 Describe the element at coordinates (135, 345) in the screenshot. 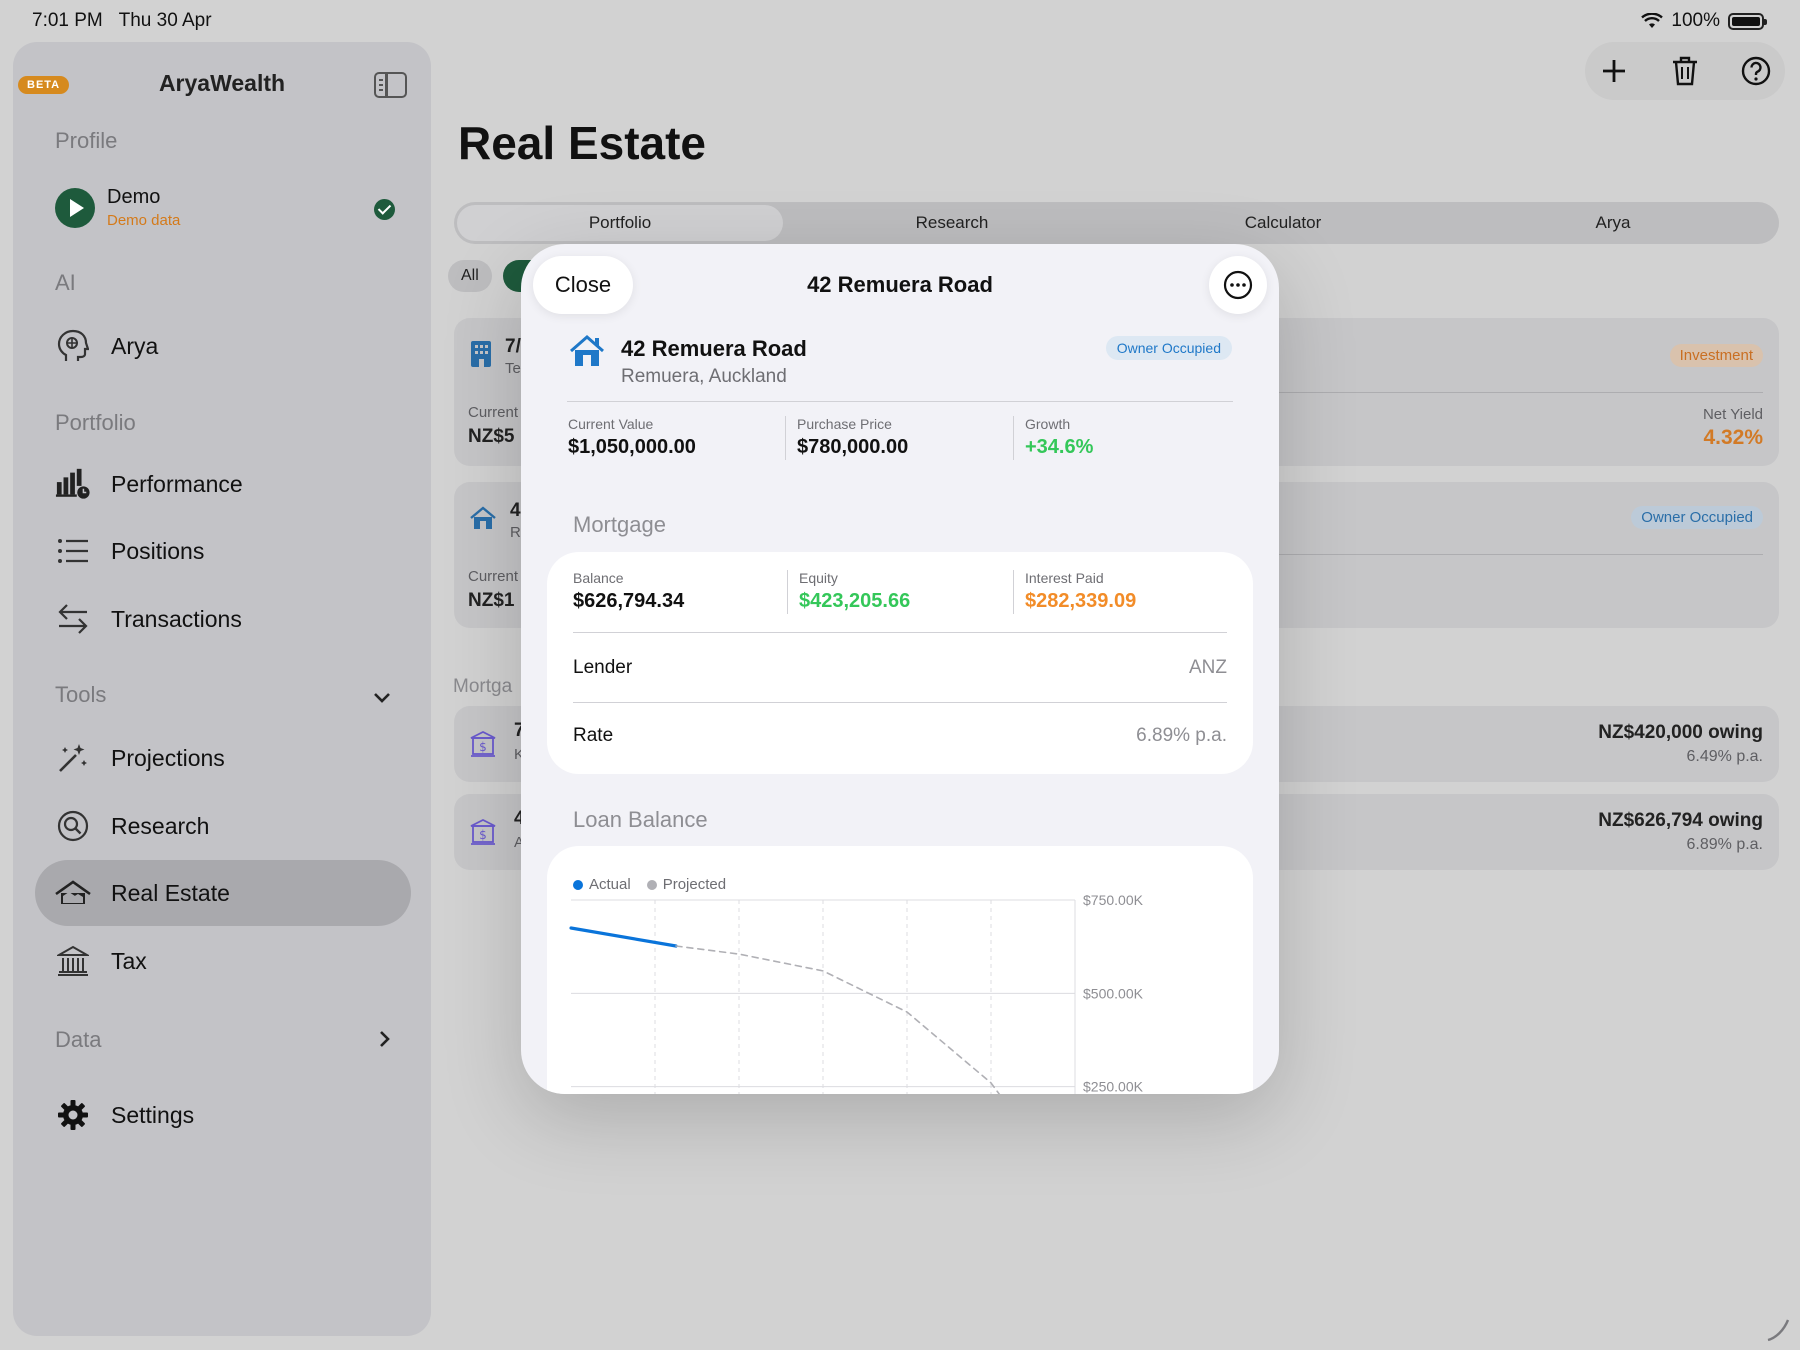

I see `sidebar-item-label: Arya` at that location.